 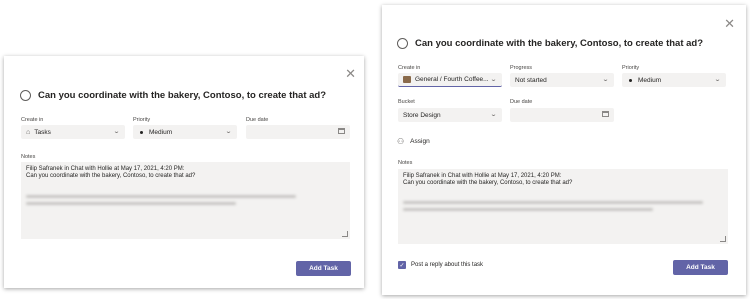 I want to click on create-in-select: General / Fourth Coffee... ⌄, so click(x=450, y=80).